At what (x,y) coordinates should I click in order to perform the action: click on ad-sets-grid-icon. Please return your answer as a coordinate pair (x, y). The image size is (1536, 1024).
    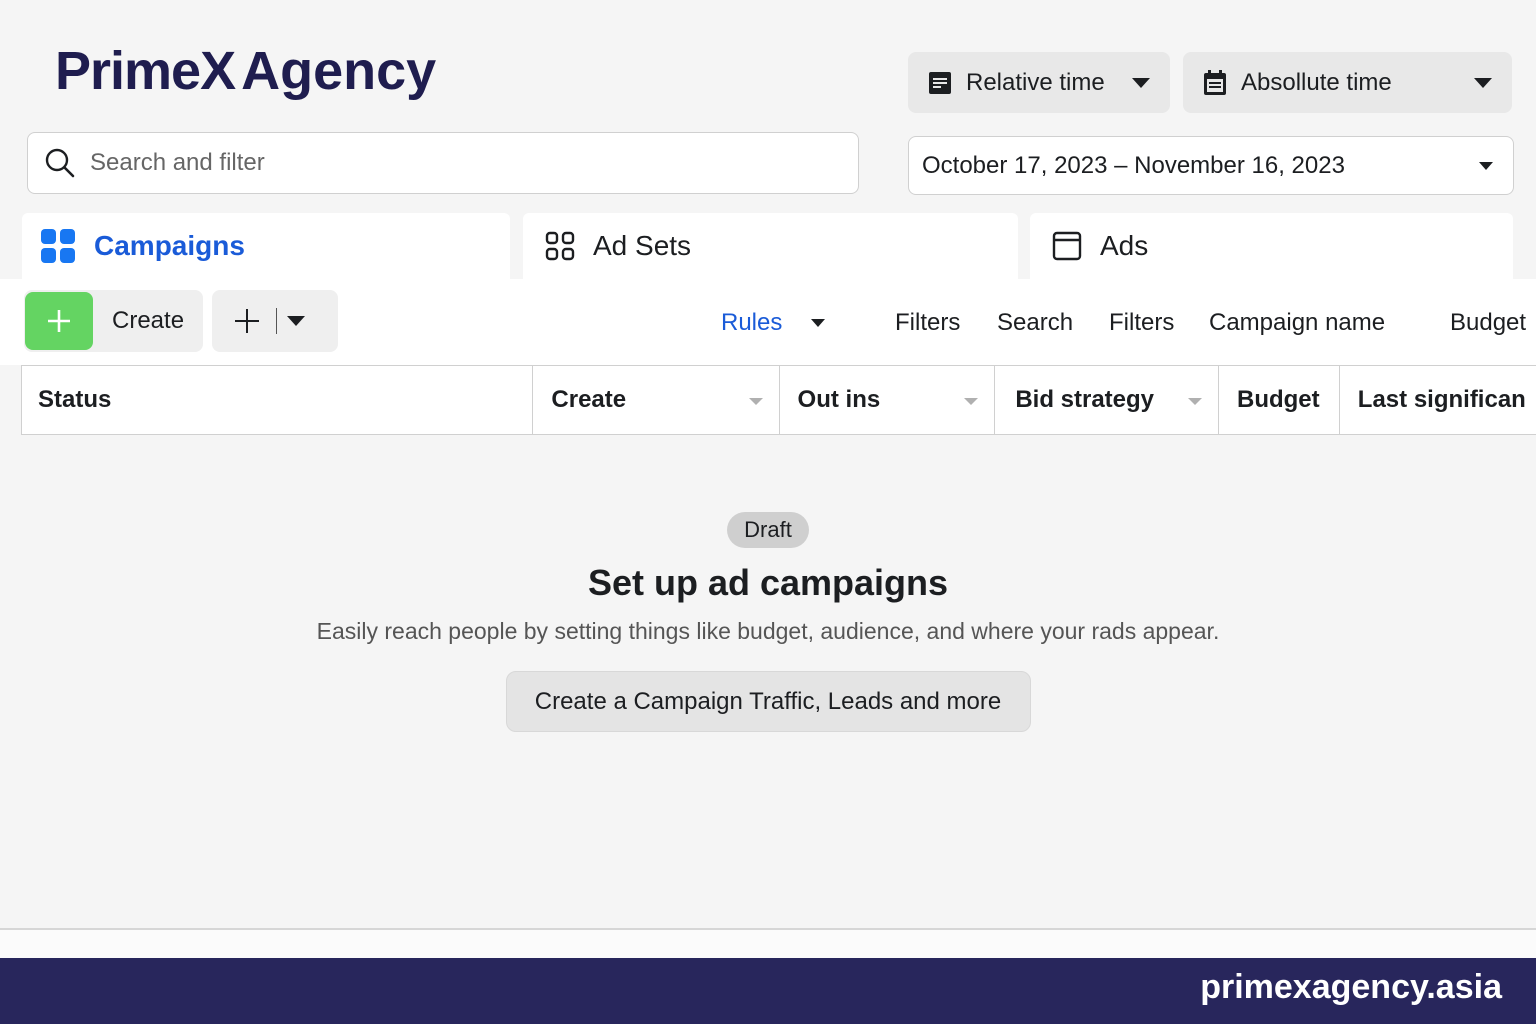
    Looking at the image, I should click on (560, 246).